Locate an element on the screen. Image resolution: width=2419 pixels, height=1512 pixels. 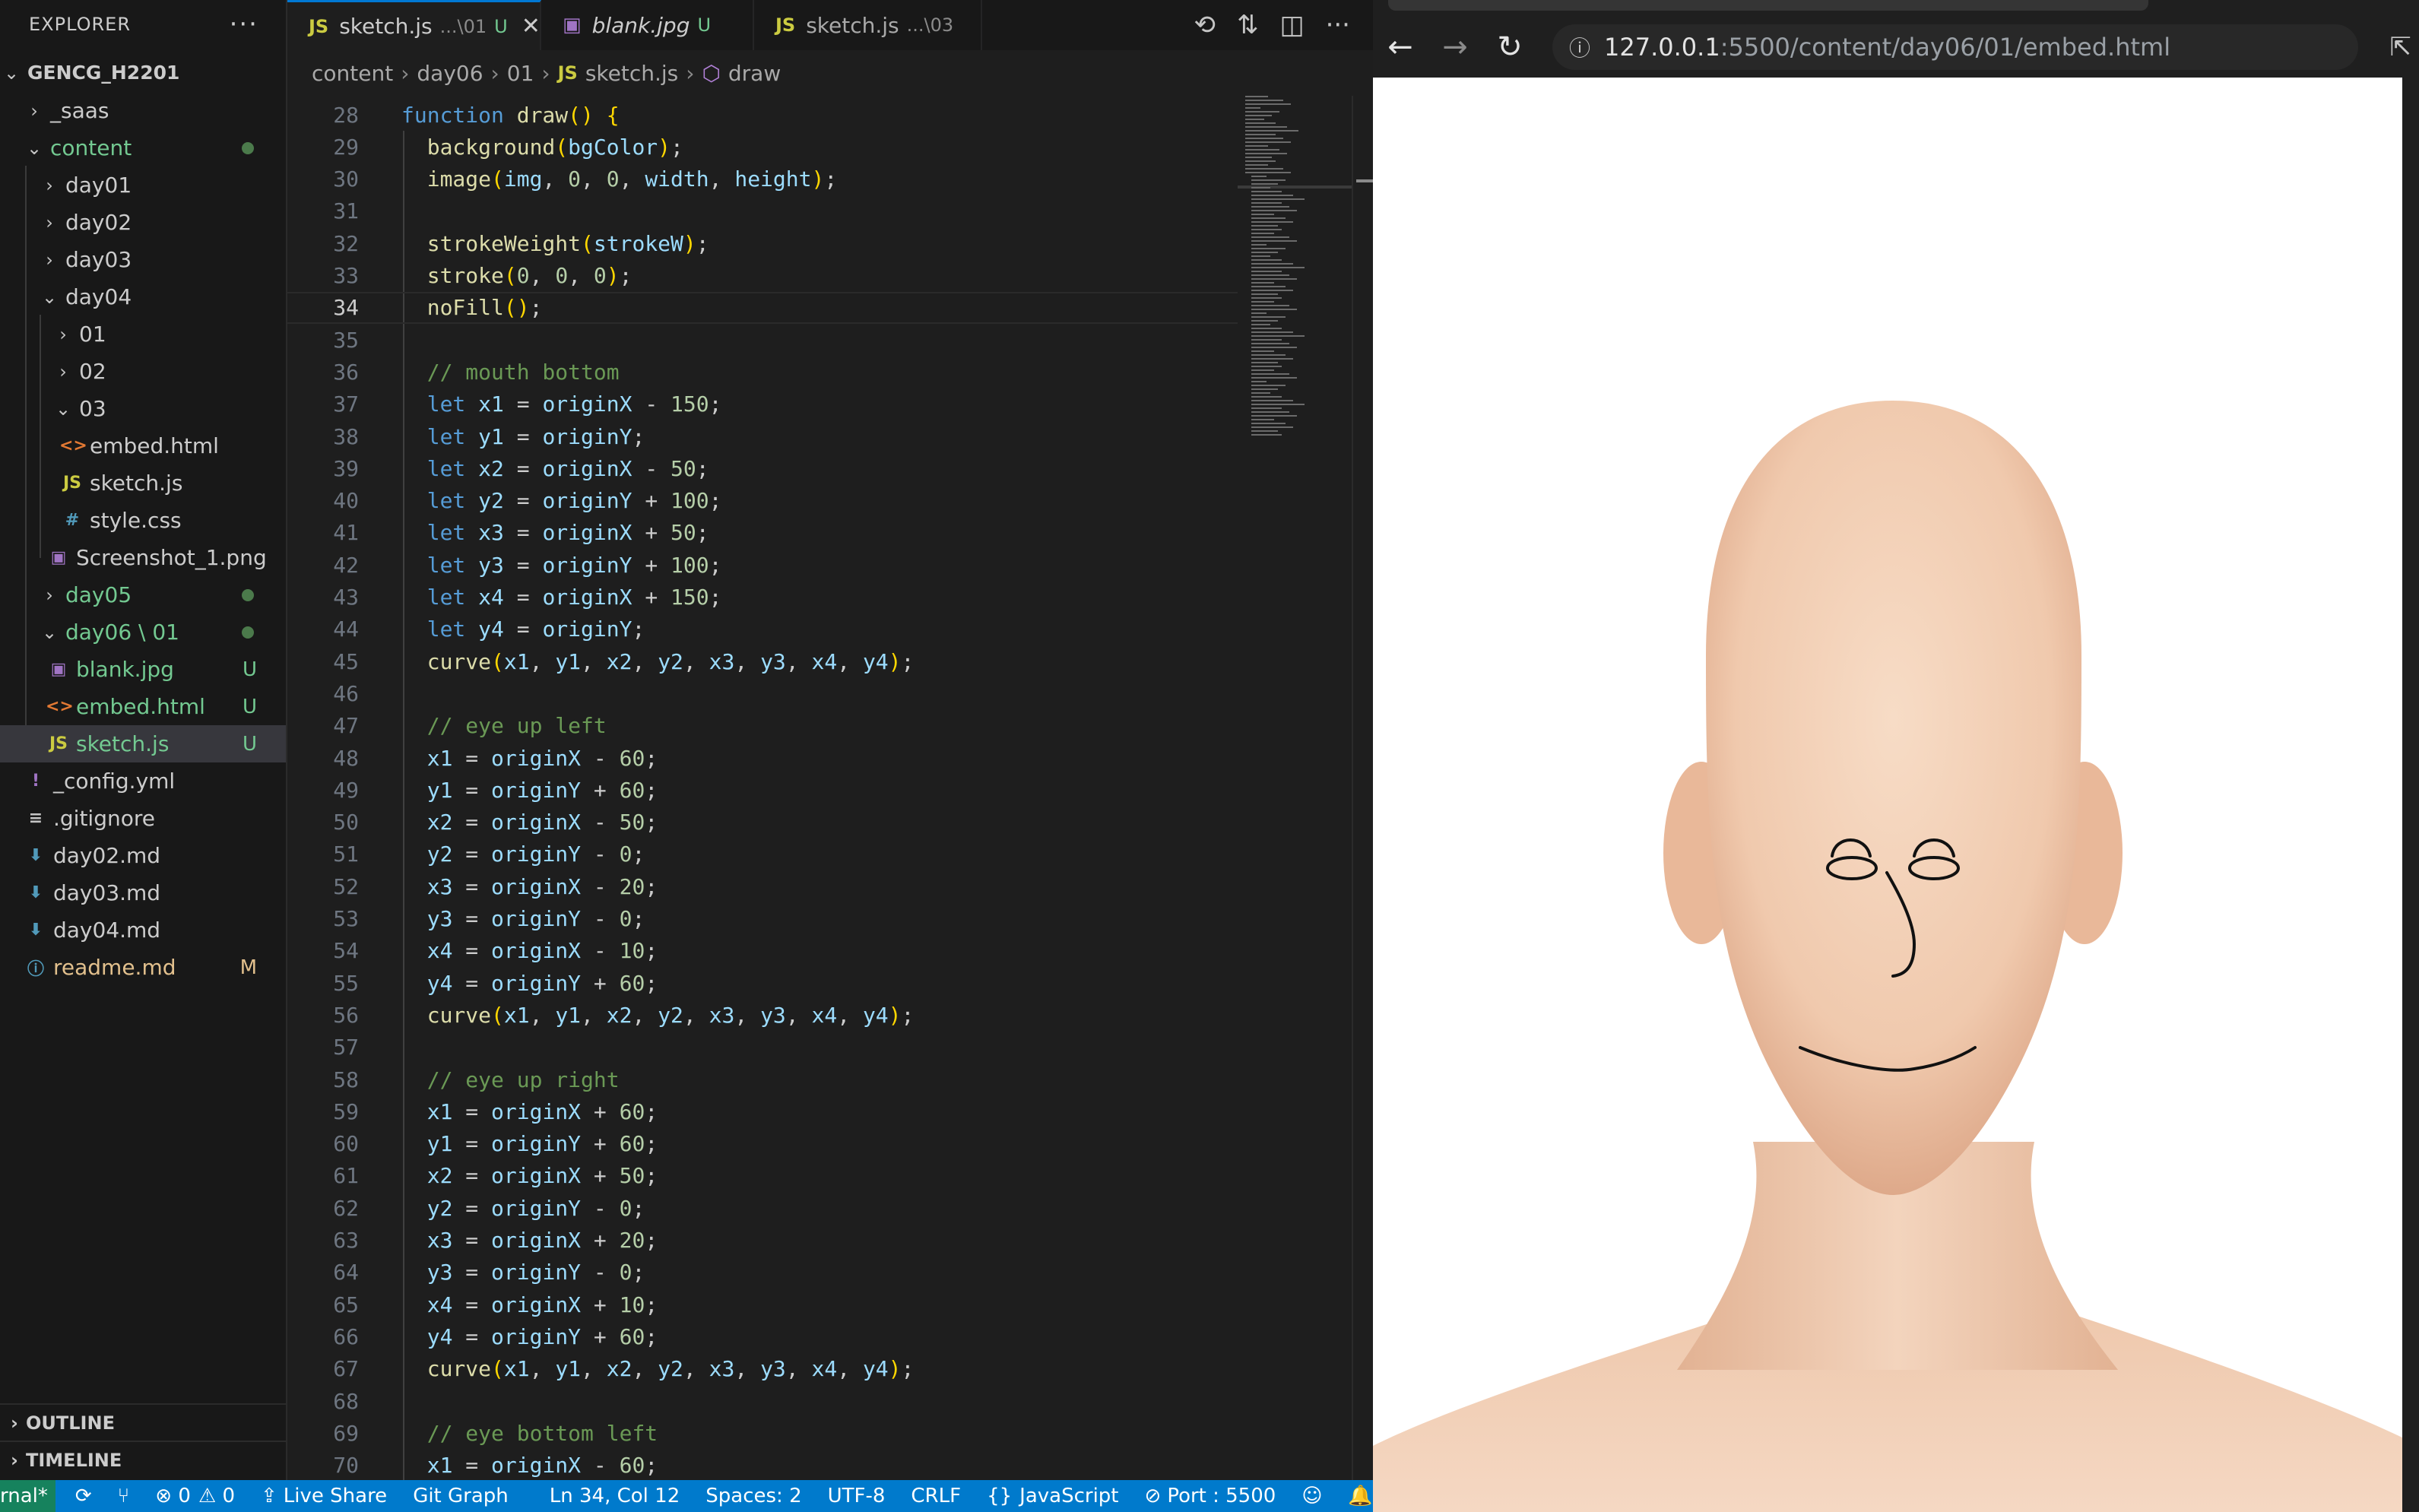
code-line: 58 // eye up right is located at coordinates (762, 1079).